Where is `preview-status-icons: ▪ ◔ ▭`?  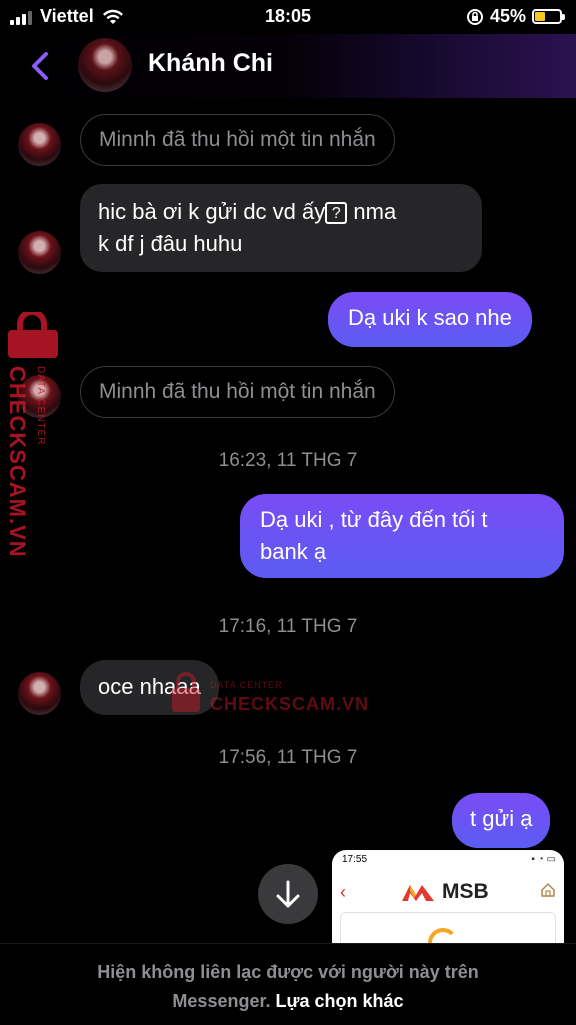
preview-status-icons: ▪ ◔ ▭ is located at coordinates (543, 859).